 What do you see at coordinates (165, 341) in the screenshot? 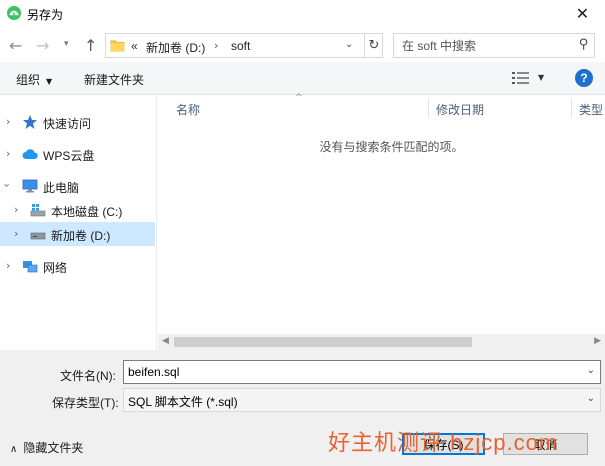
I see `scroll-left-icon: ◀` at bounding box center [165, 341].